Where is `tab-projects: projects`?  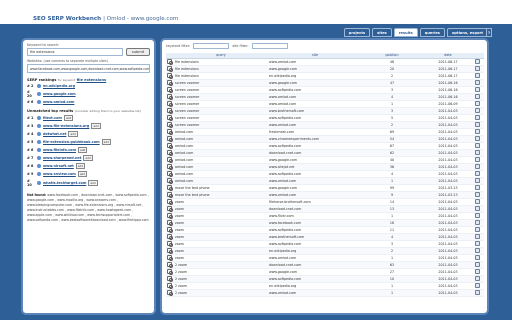 tab-projects: projects is located at coordinates (357, 32).